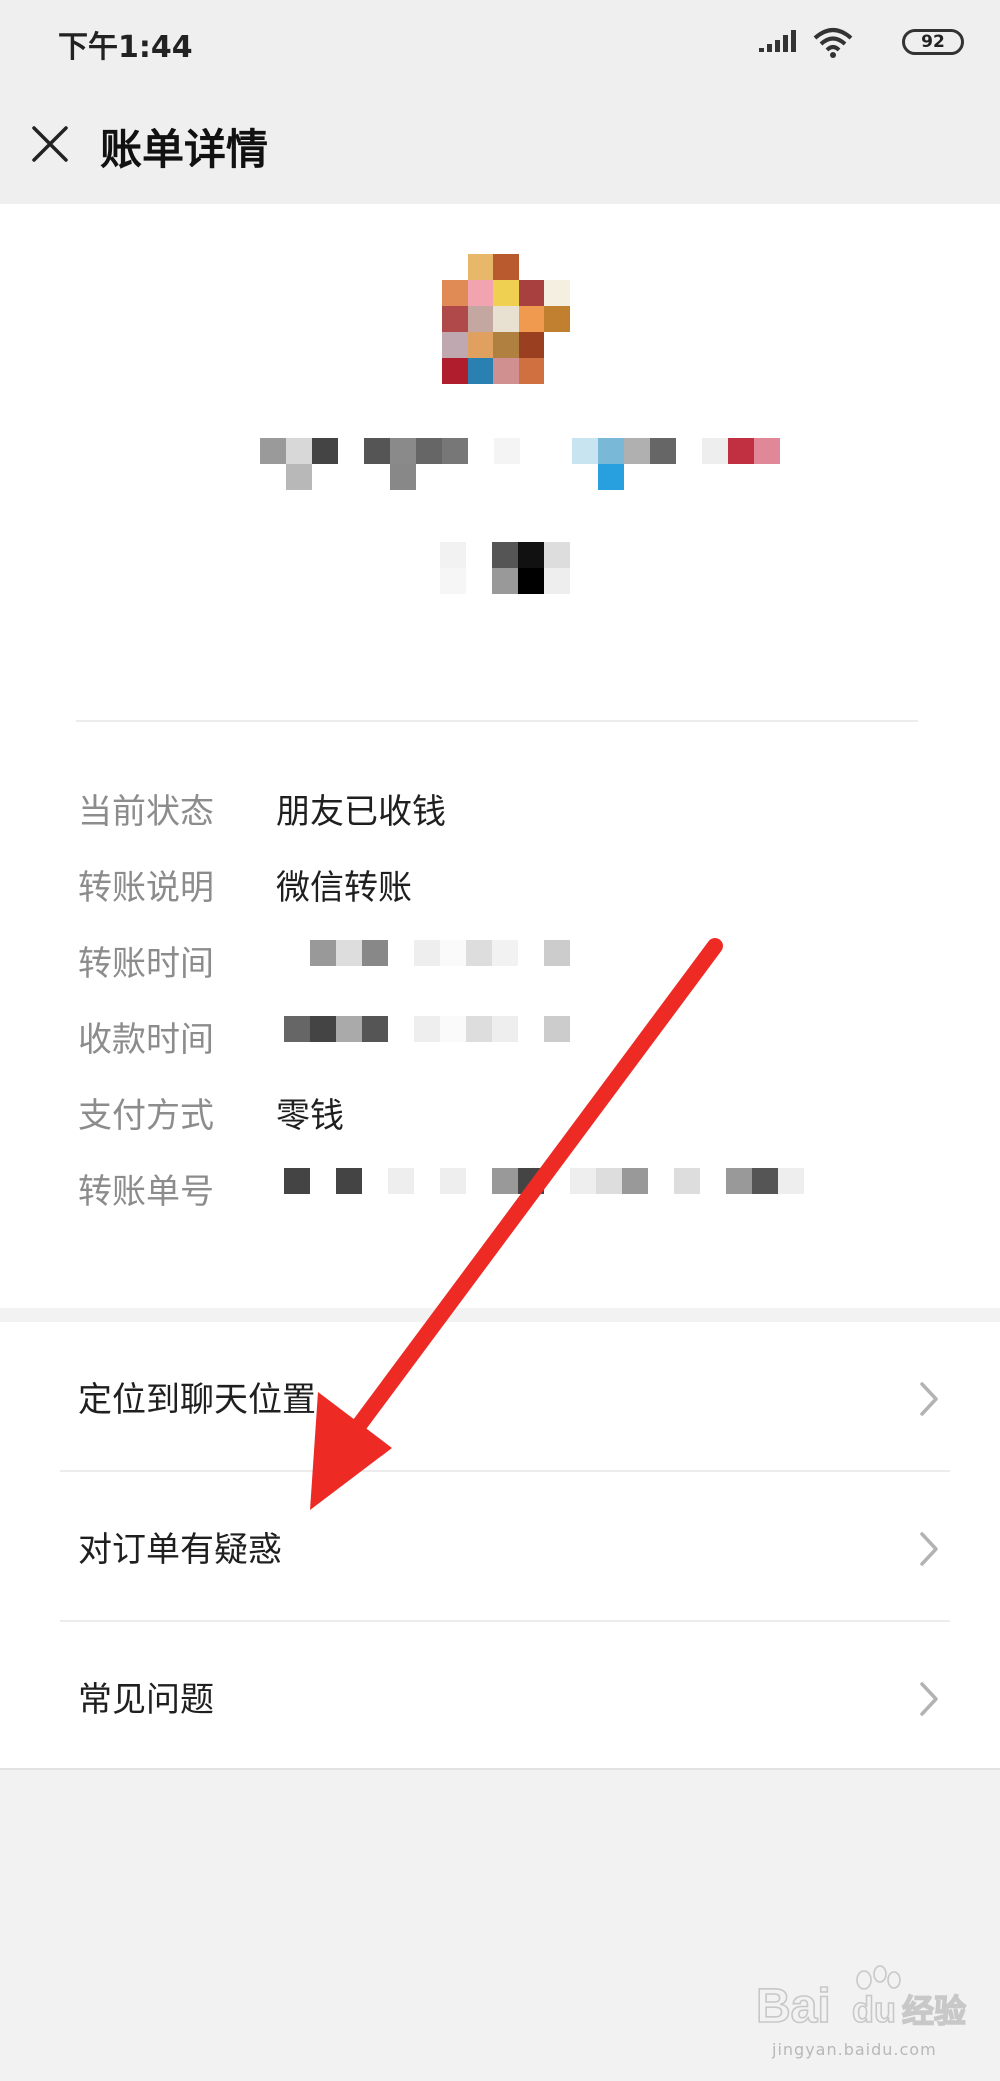  I want to click on detail-row-receive-time: 收款时间, so click(518, 1040).